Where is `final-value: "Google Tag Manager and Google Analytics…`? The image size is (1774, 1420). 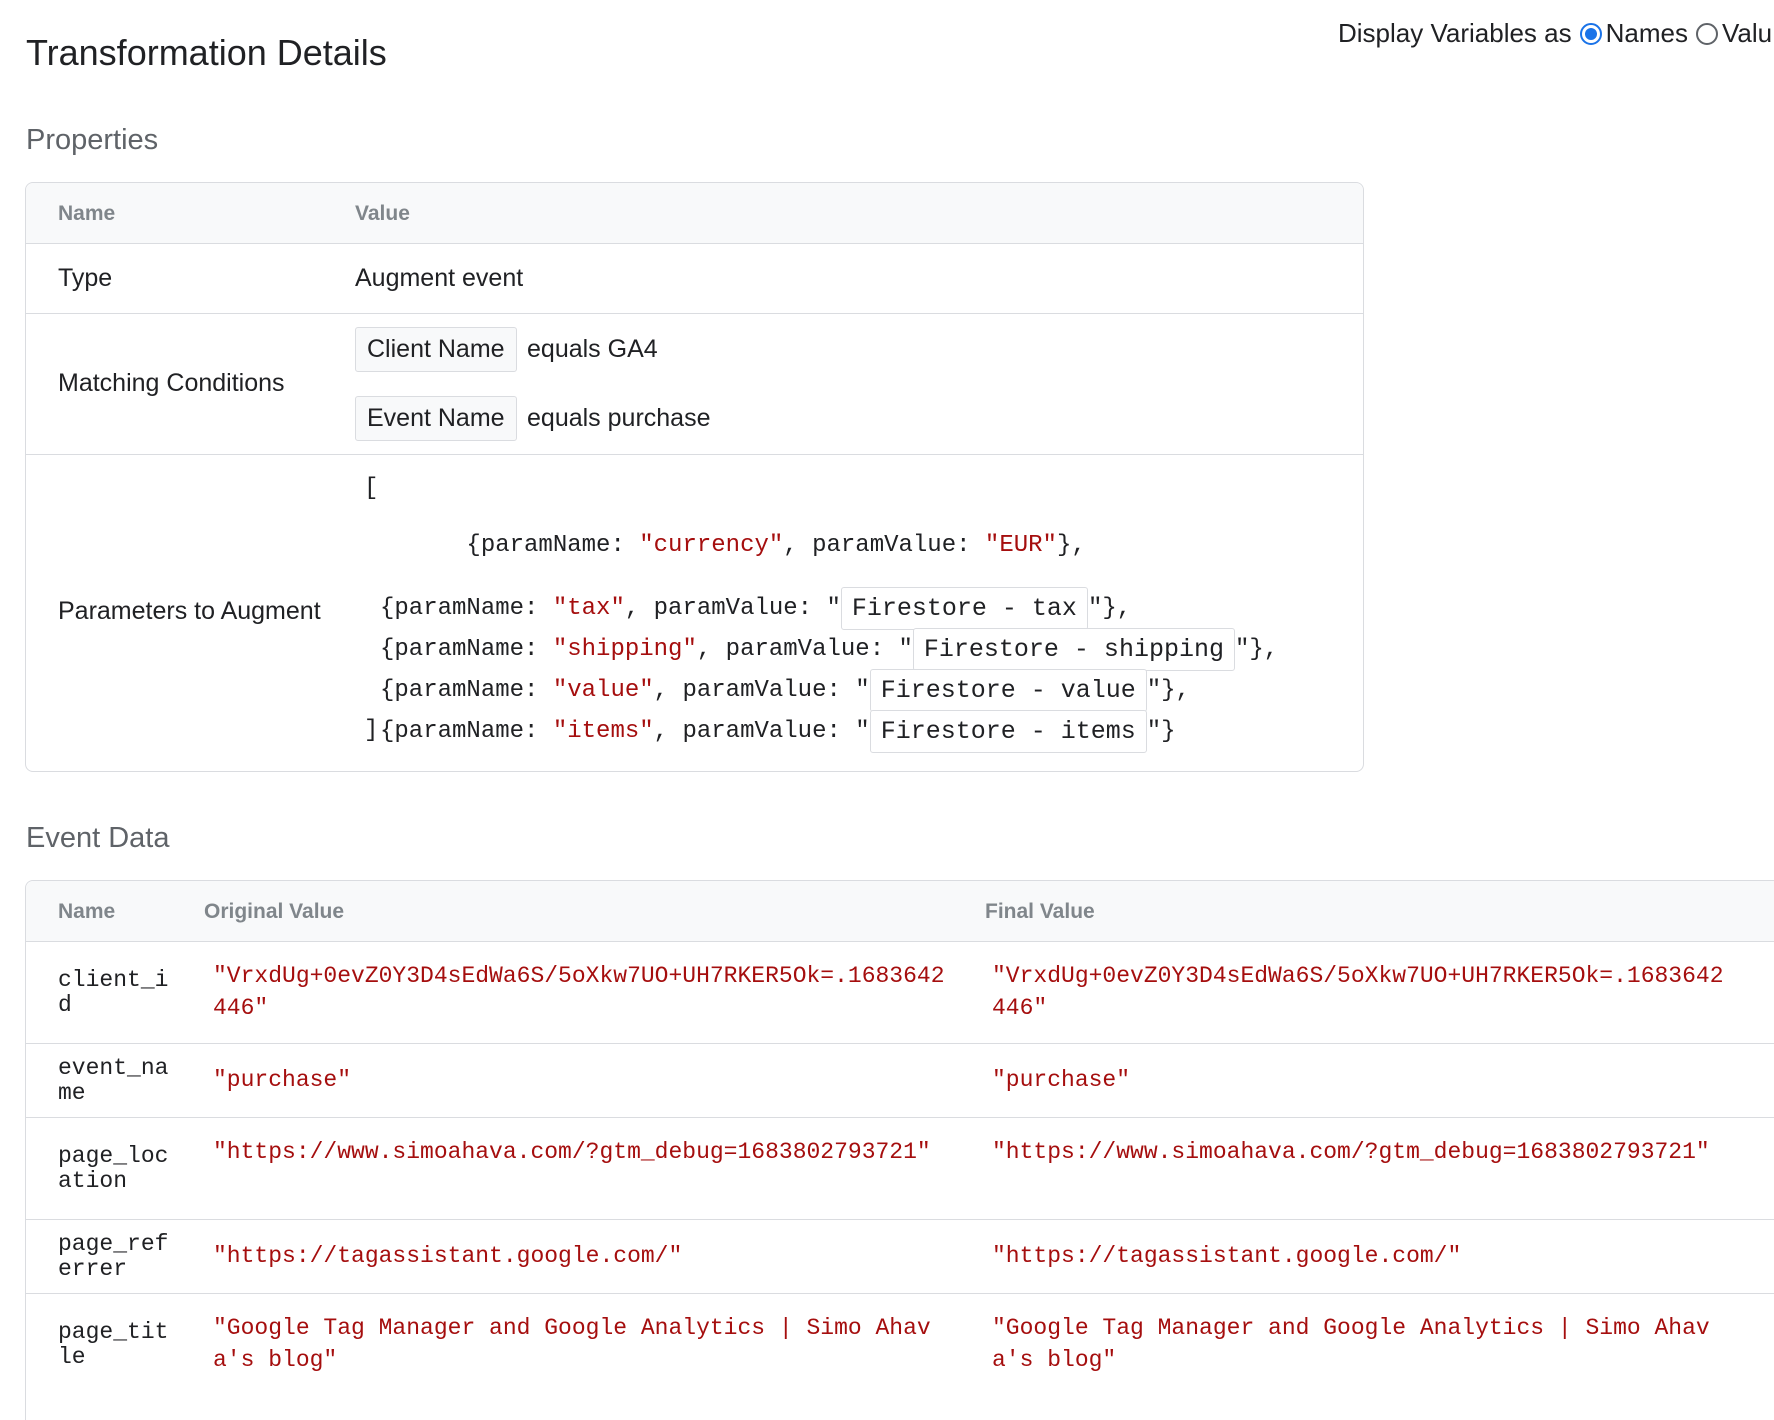
final-value: "Google Tag Manager and Google Analytics… is located at coordinates (1351, 1344).